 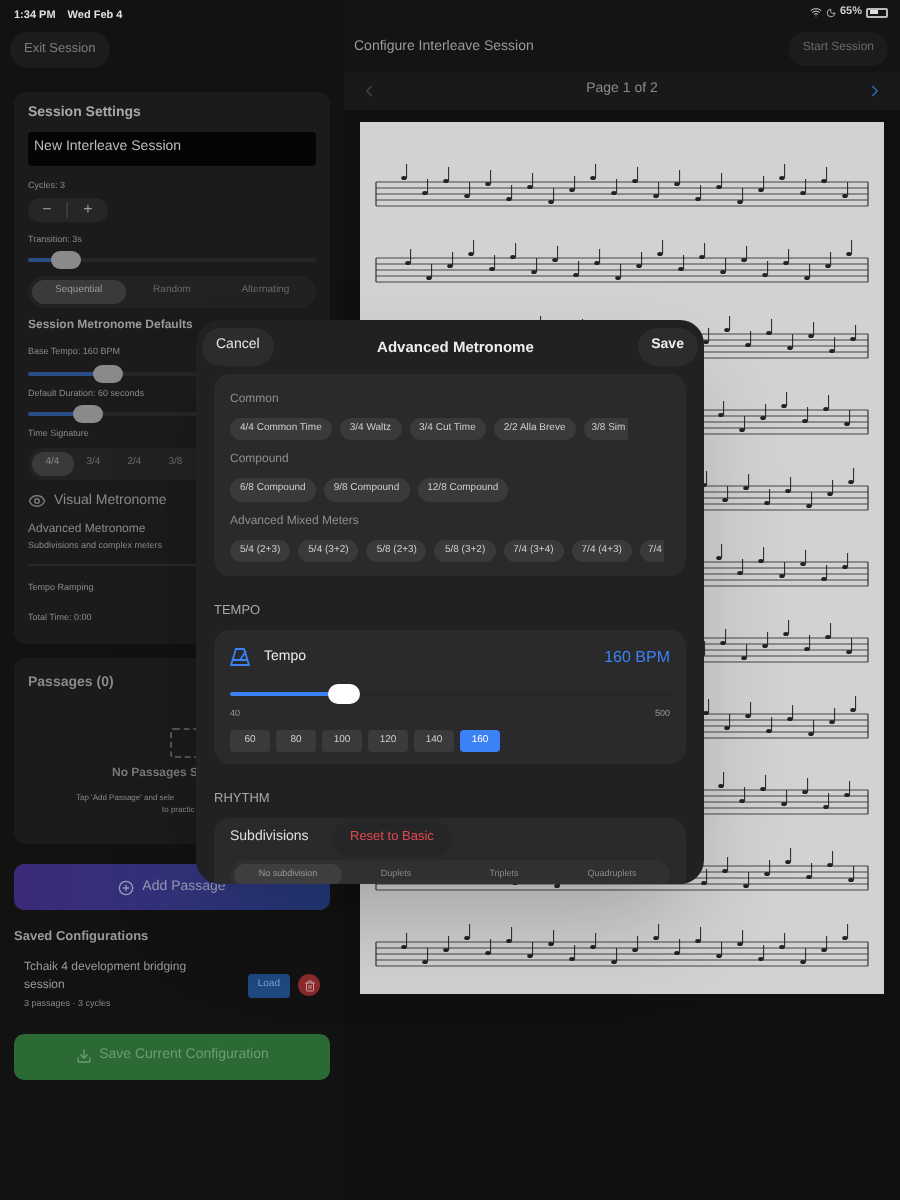 What do you see at coordinates (48, 209) in the screenshot?
I see `decrement-button: −` at bounding box center [48, 209].